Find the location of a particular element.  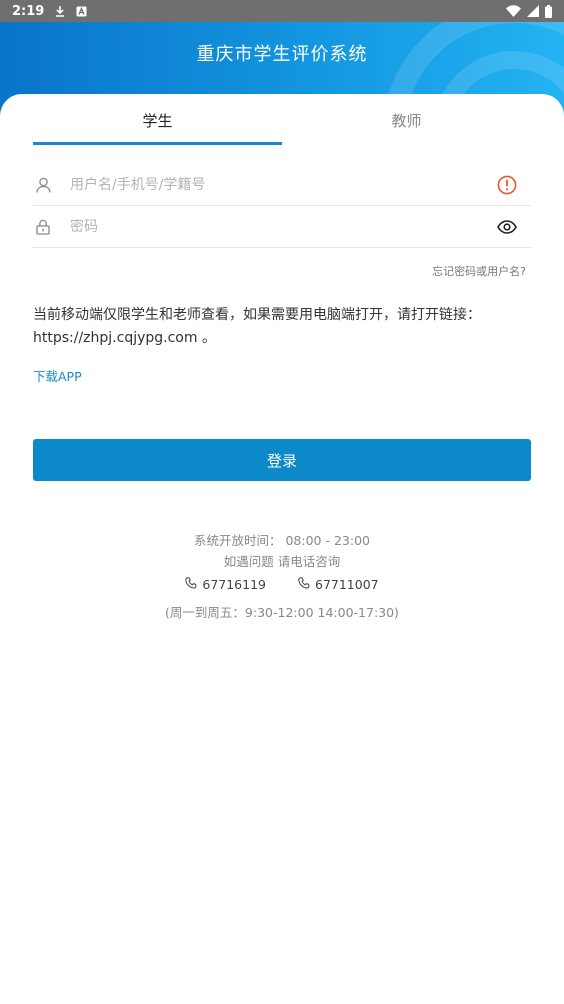

forgot-password-link: 忘记密码或用户名? is located at coordinates (479, 271).